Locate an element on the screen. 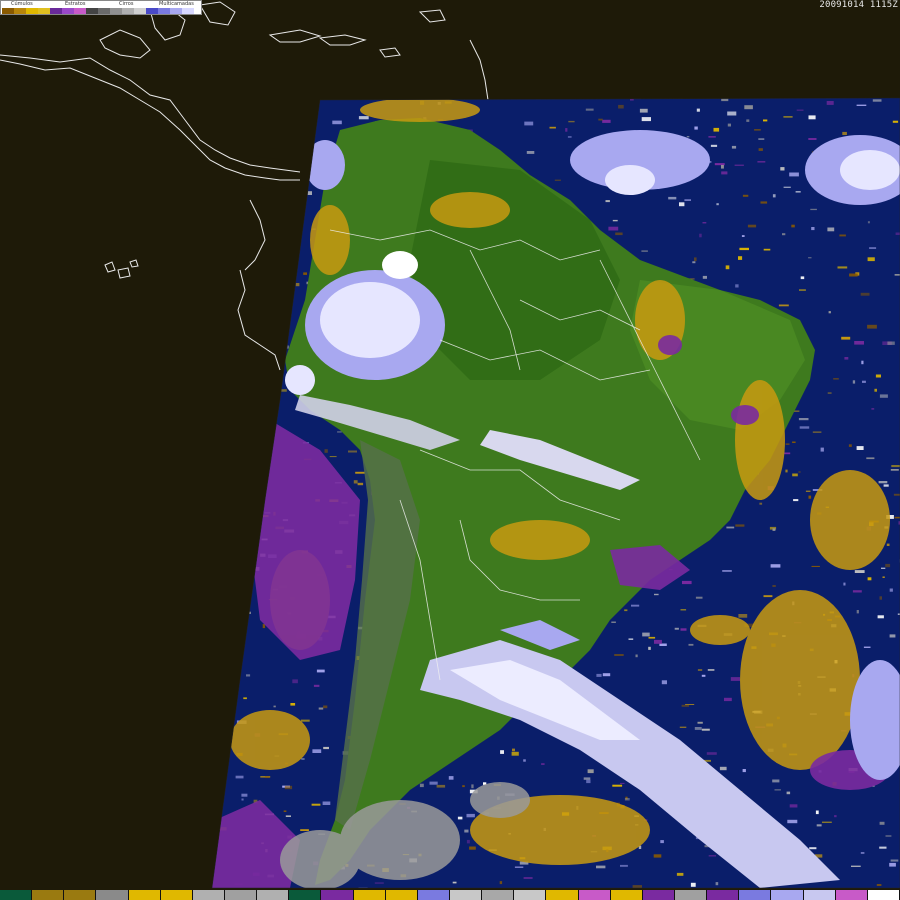  legend-label-stratus: Estratos is located at coordinates (75, 4).